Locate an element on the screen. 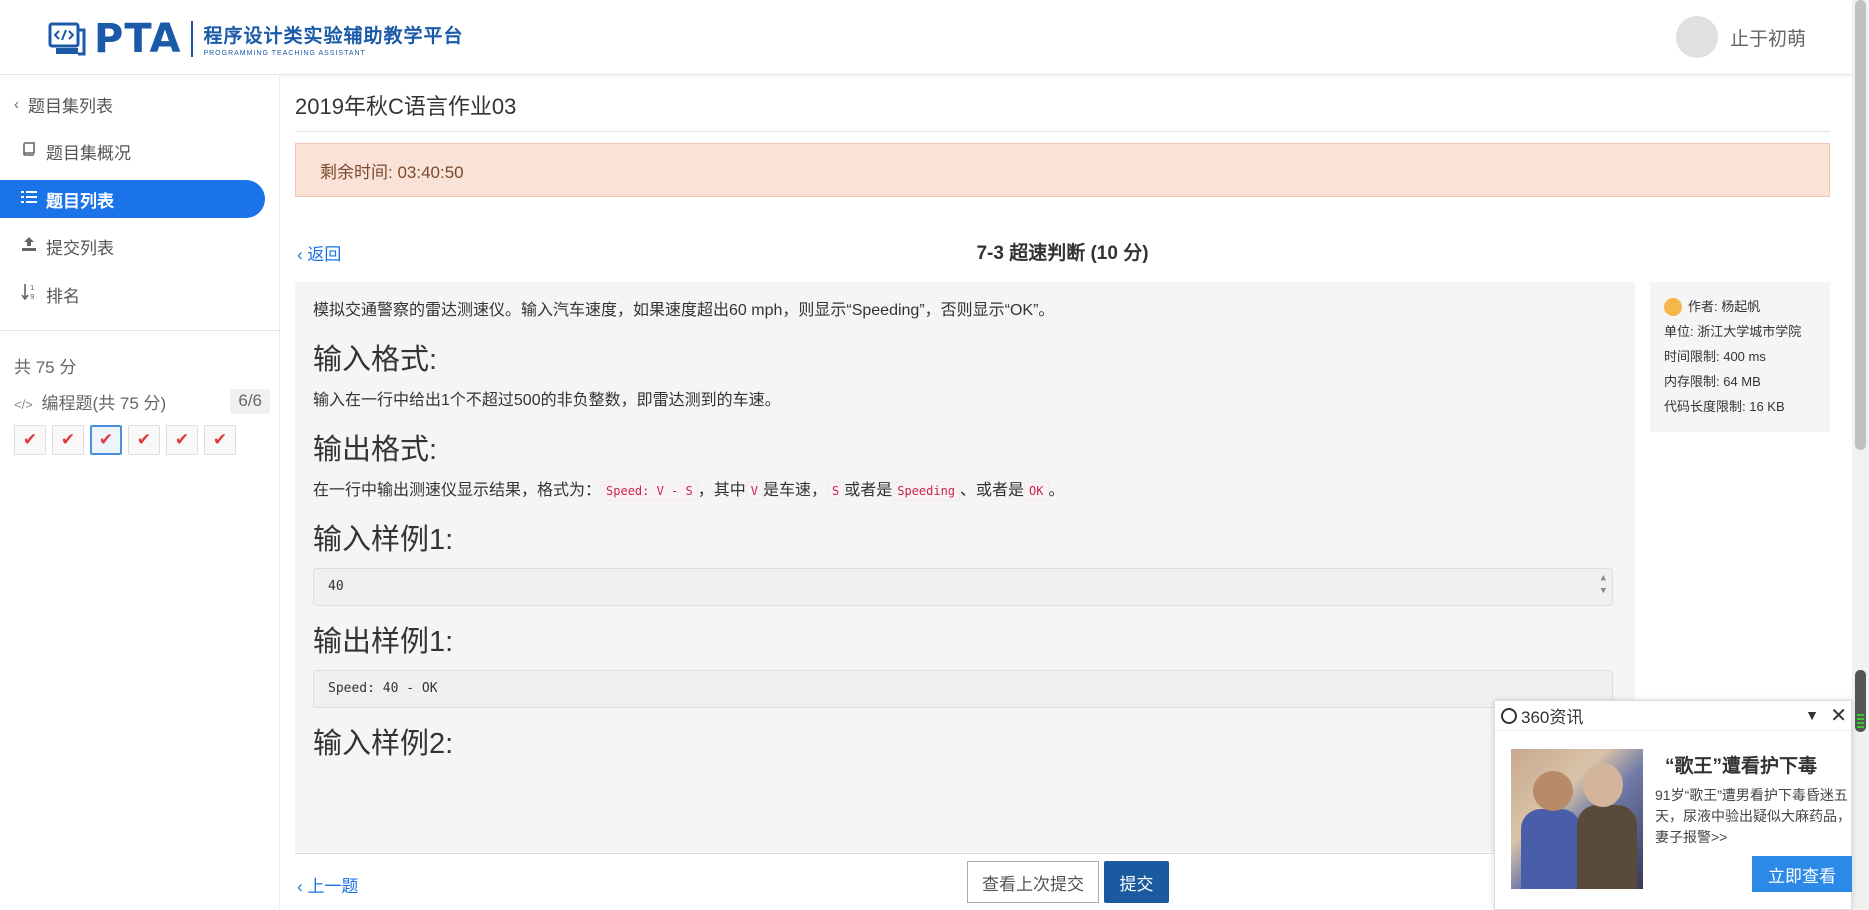 This screenshot has height=910, width=1869. svg-text: 9 is located at coordinates (32, 297).